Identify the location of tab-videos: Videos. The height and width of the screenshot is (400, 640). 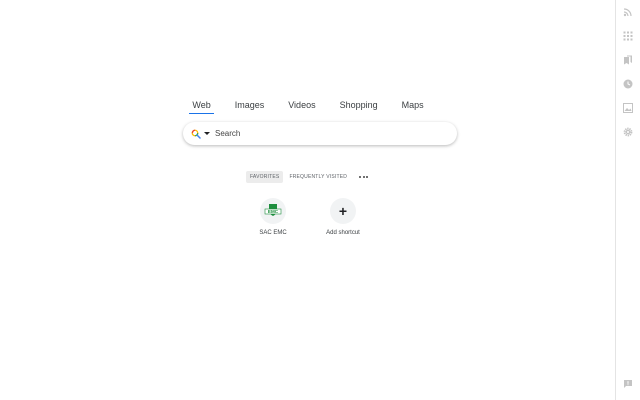
(301, 106).